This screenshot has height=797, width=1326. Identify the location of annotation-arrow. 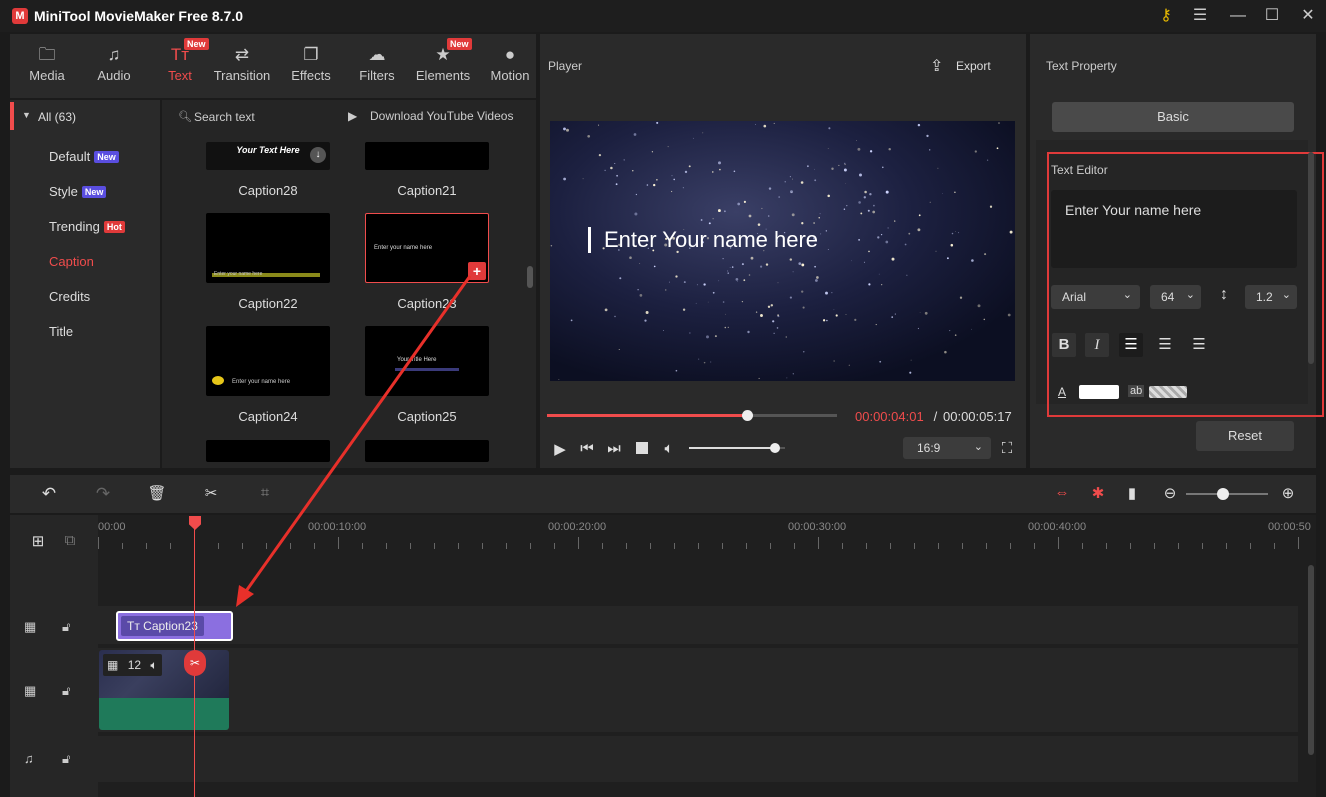
(354, 441).